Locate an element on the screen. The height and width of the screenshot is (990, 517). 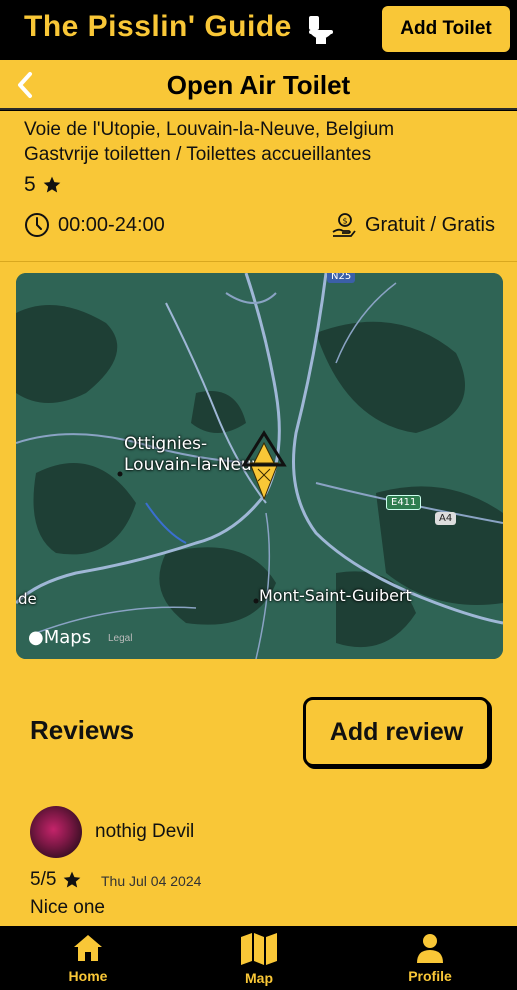
opening-hours: 00:00-24:00 is located at coordinates (94, 225).